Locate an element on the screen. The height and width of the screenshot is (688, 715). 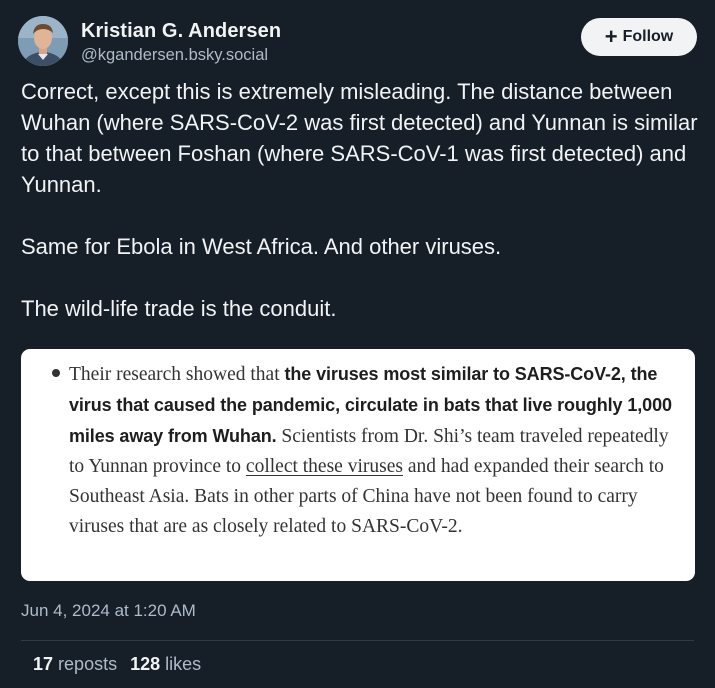
likes-stat: 128 likes is located at coordinates (165, 664).